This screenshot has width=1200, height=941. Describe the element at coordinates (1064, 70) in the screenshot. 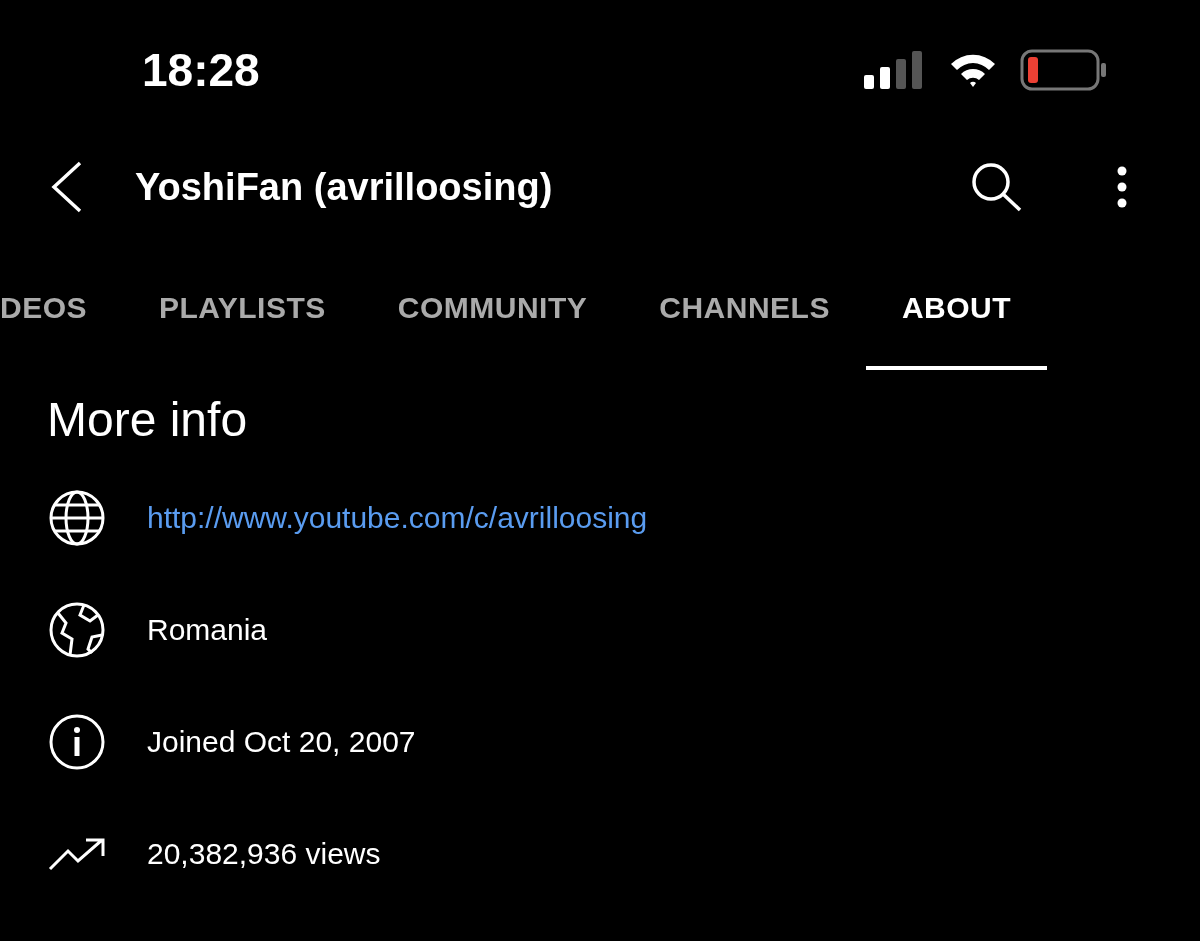

I see `battery-icon` at that location.